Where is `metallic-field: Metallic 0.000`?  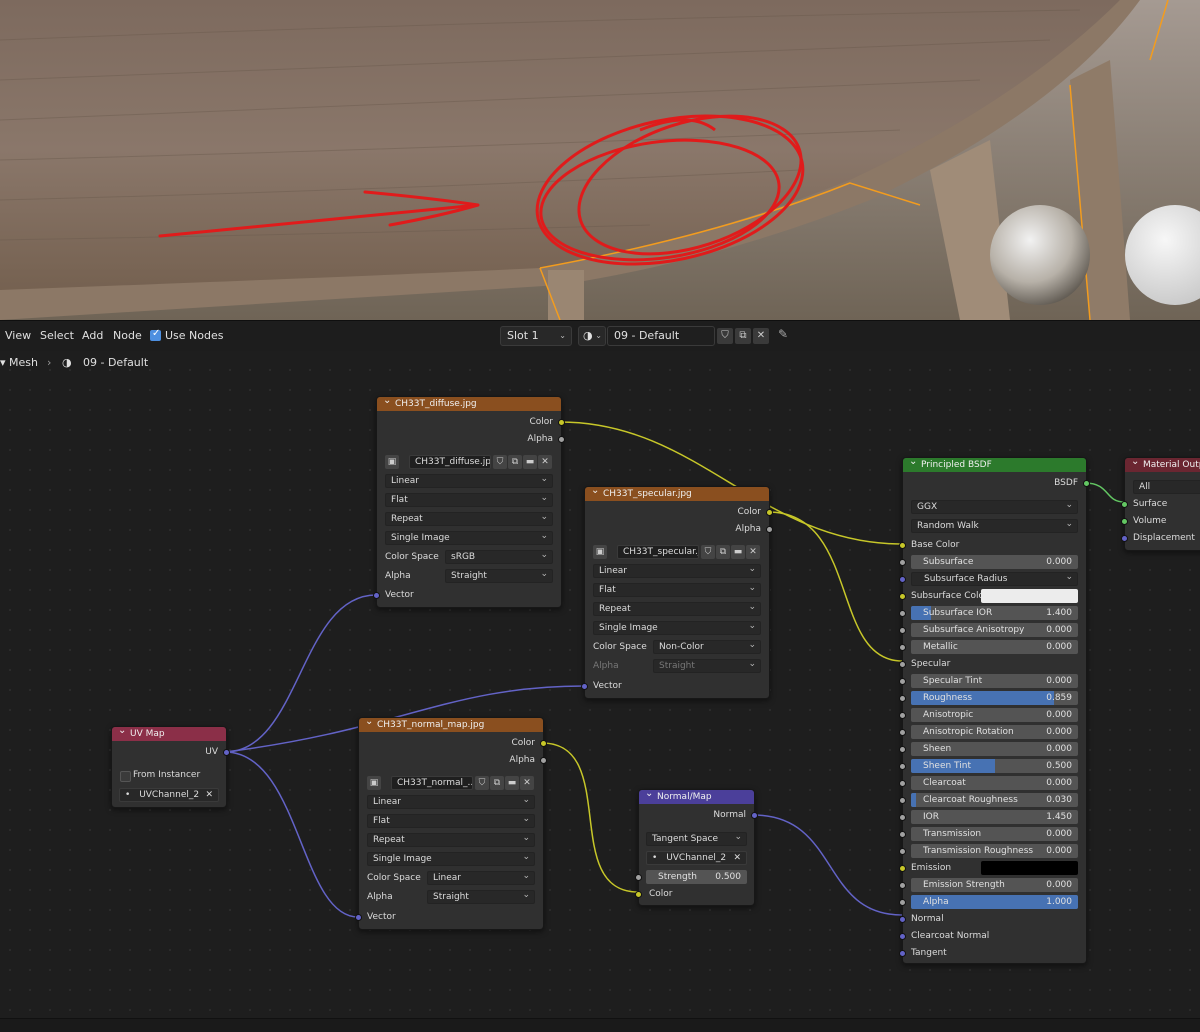
metallic-field: Metallic 0.000 is located at coordinates (994, 647).